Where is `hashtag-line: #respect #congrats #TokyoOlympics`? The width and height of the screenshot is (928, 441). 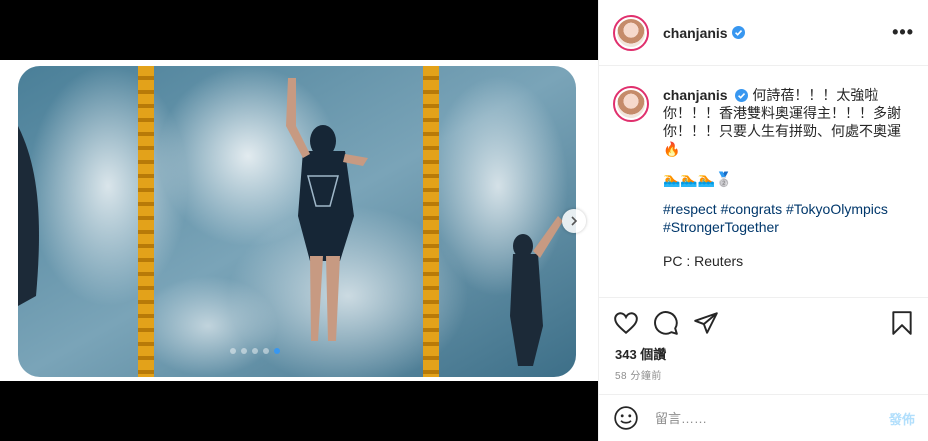
hashtag-line: #respect #congrats #TokyoOlympics is located at coordinates (785, 209).